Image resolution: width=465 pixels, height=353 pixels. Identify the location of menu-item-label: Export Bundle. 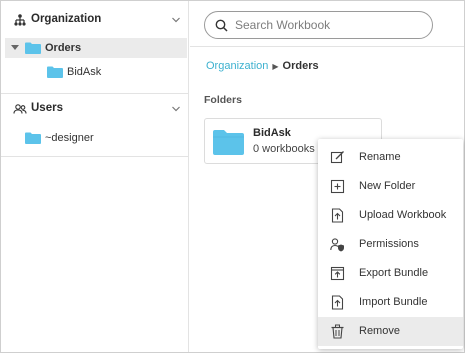
(394, 273).